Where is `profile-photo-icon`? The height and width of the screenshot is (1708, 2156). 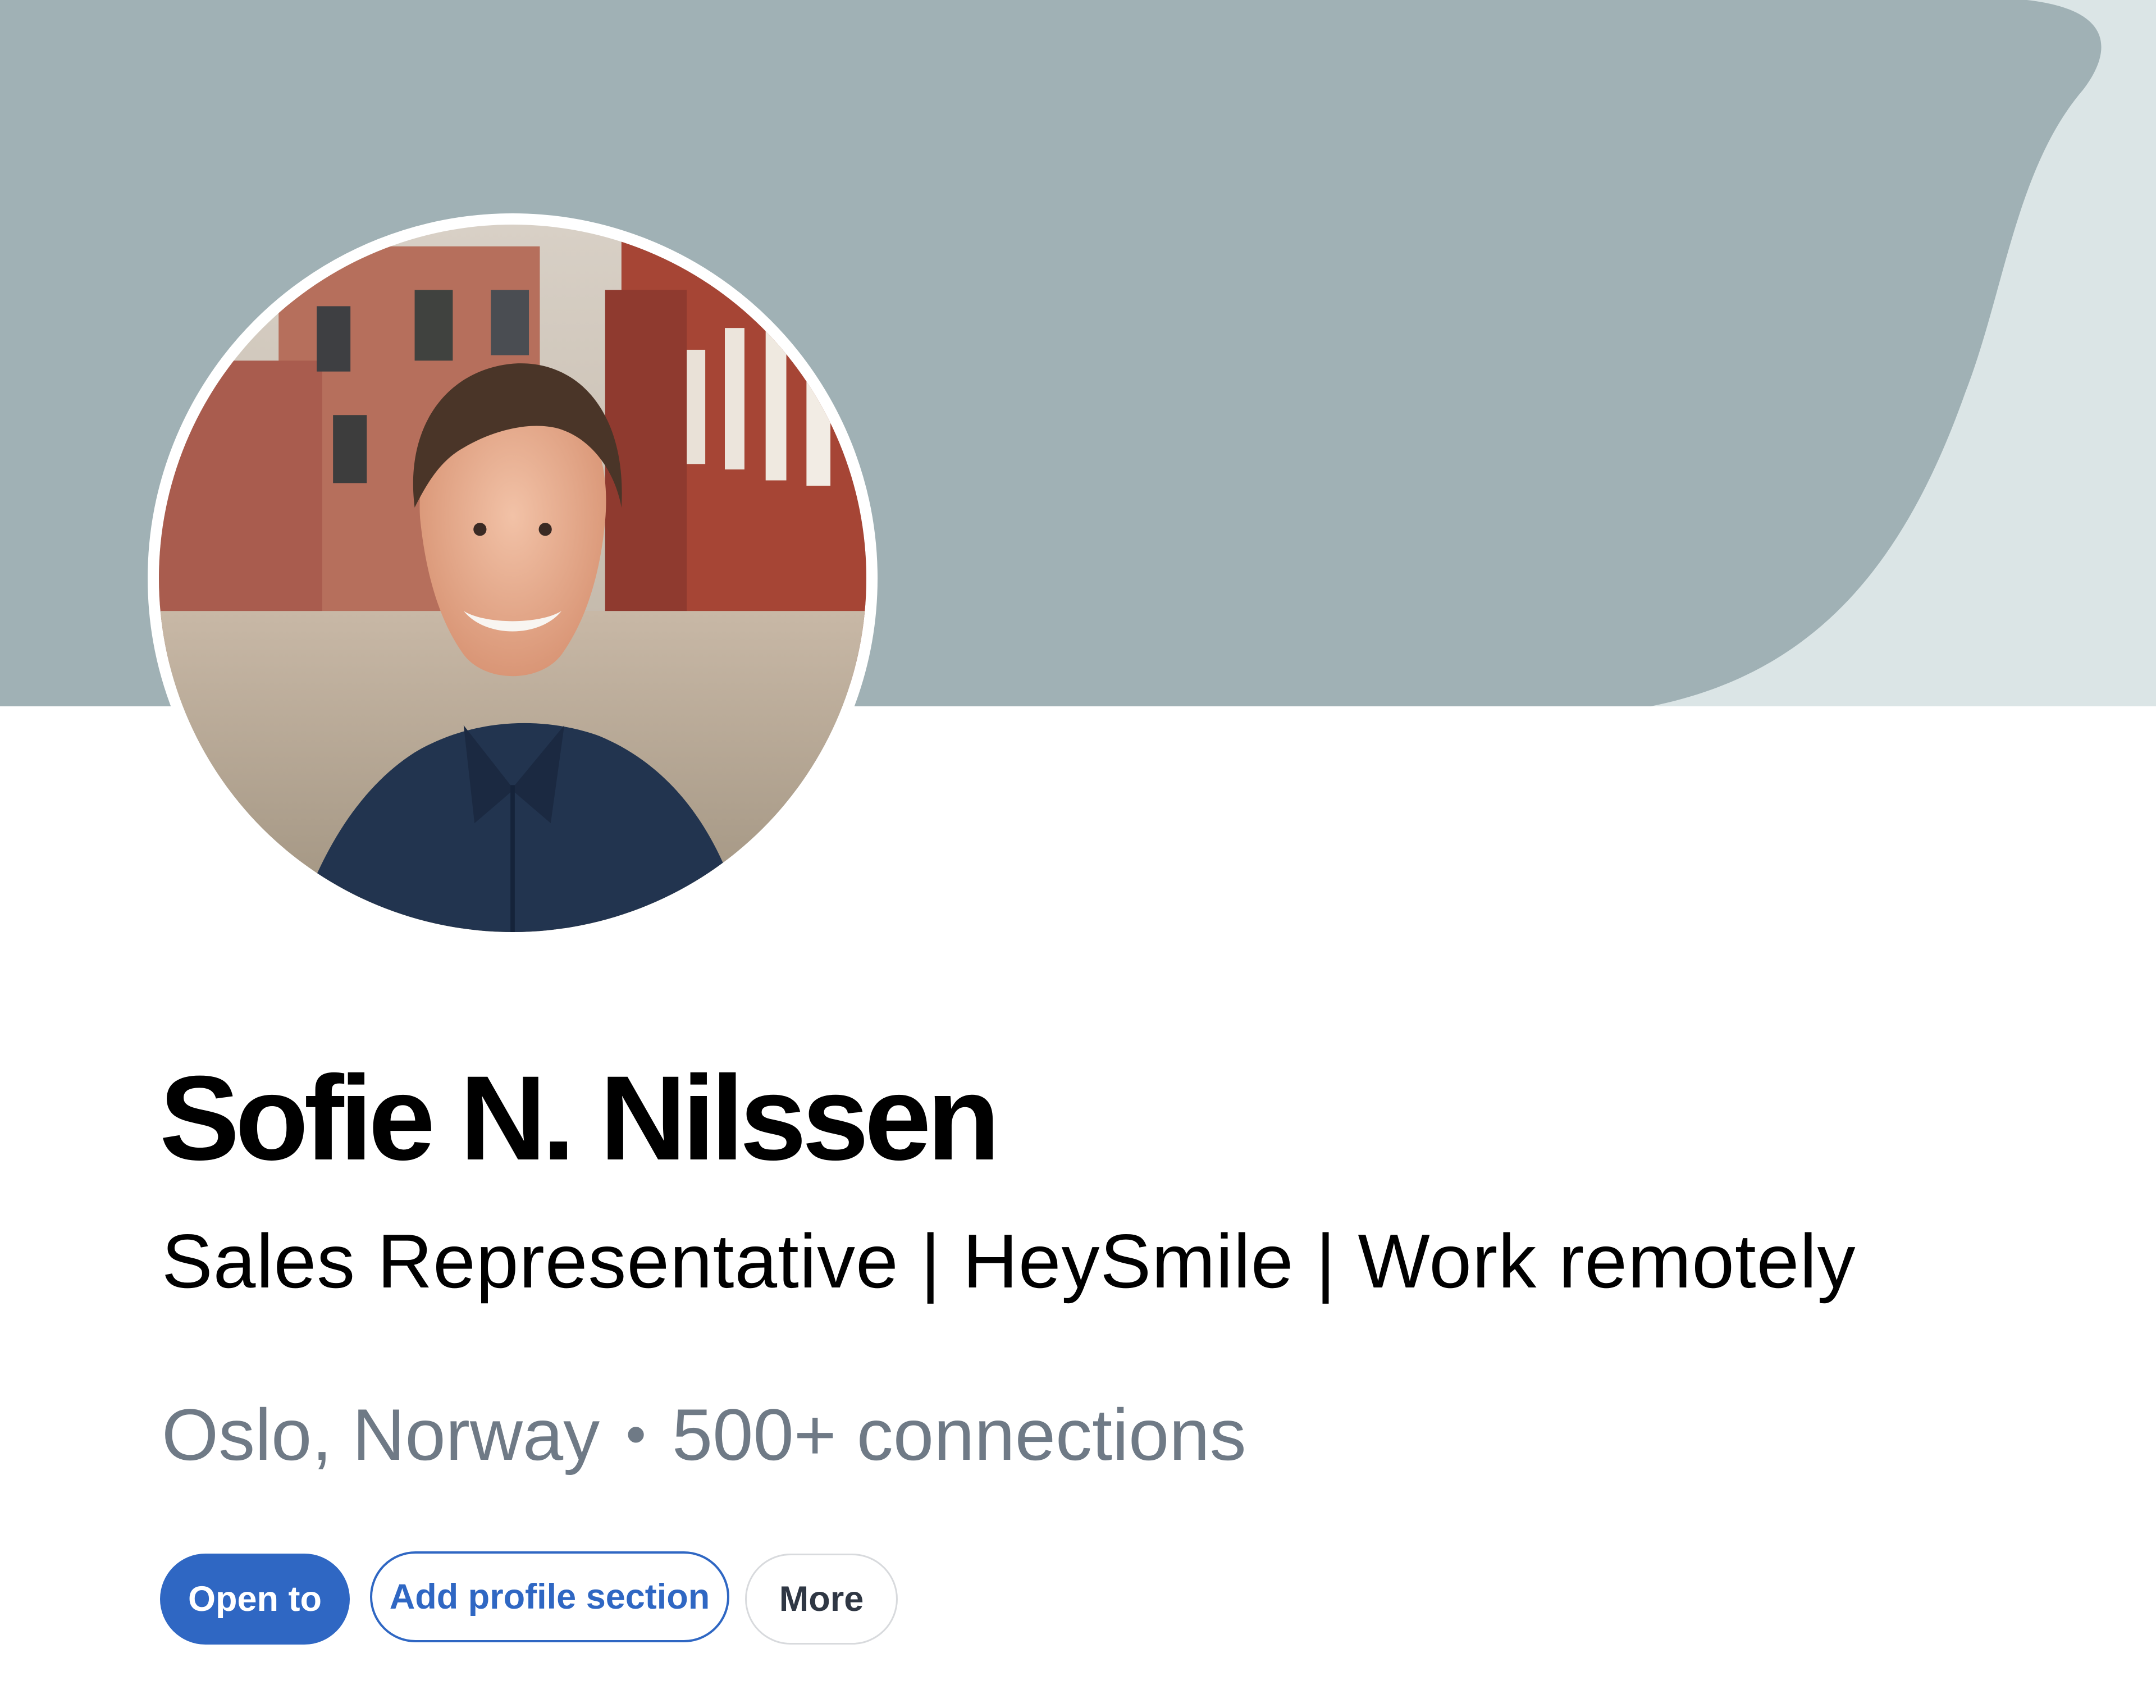
profile-photo-icon is located at coordinates (512, 578).